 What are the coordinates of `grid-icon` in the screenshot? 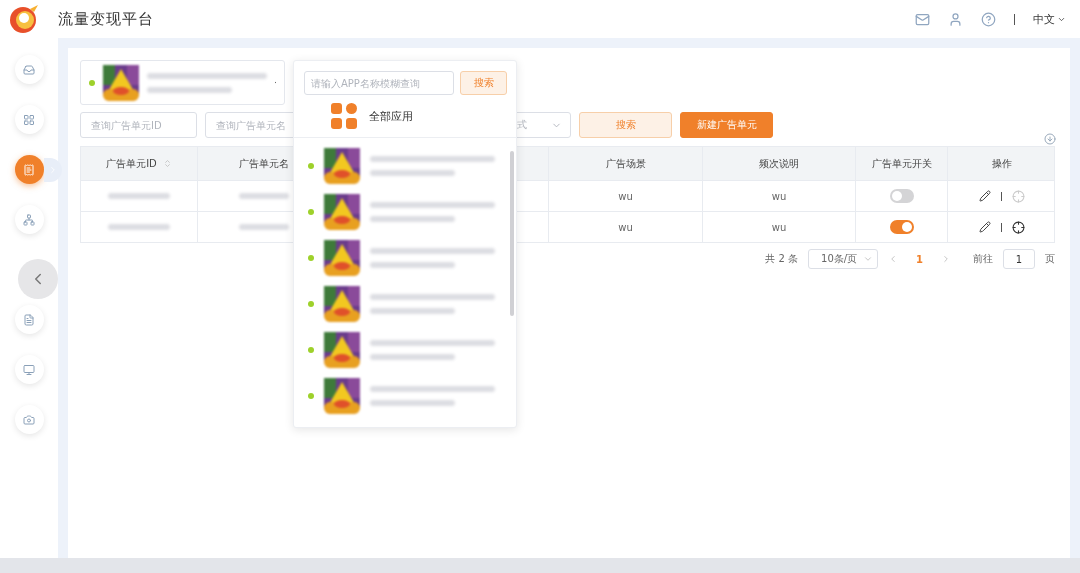 It's located at (29, 119).